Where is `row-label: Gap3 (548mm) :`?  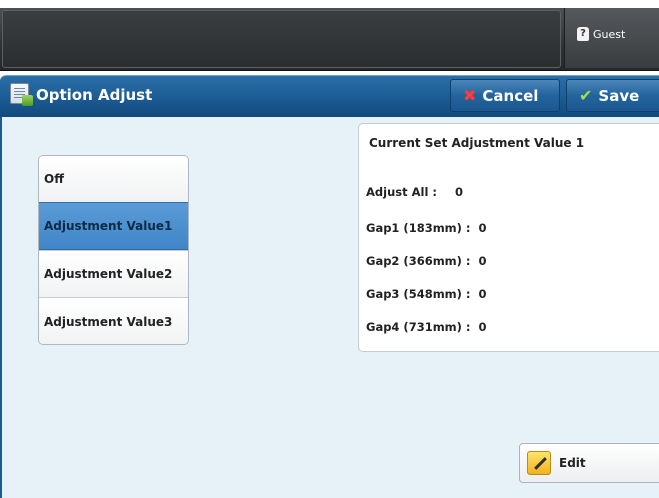
row-label: Gap3 (548mm) : is located at coordinates (418, 294).